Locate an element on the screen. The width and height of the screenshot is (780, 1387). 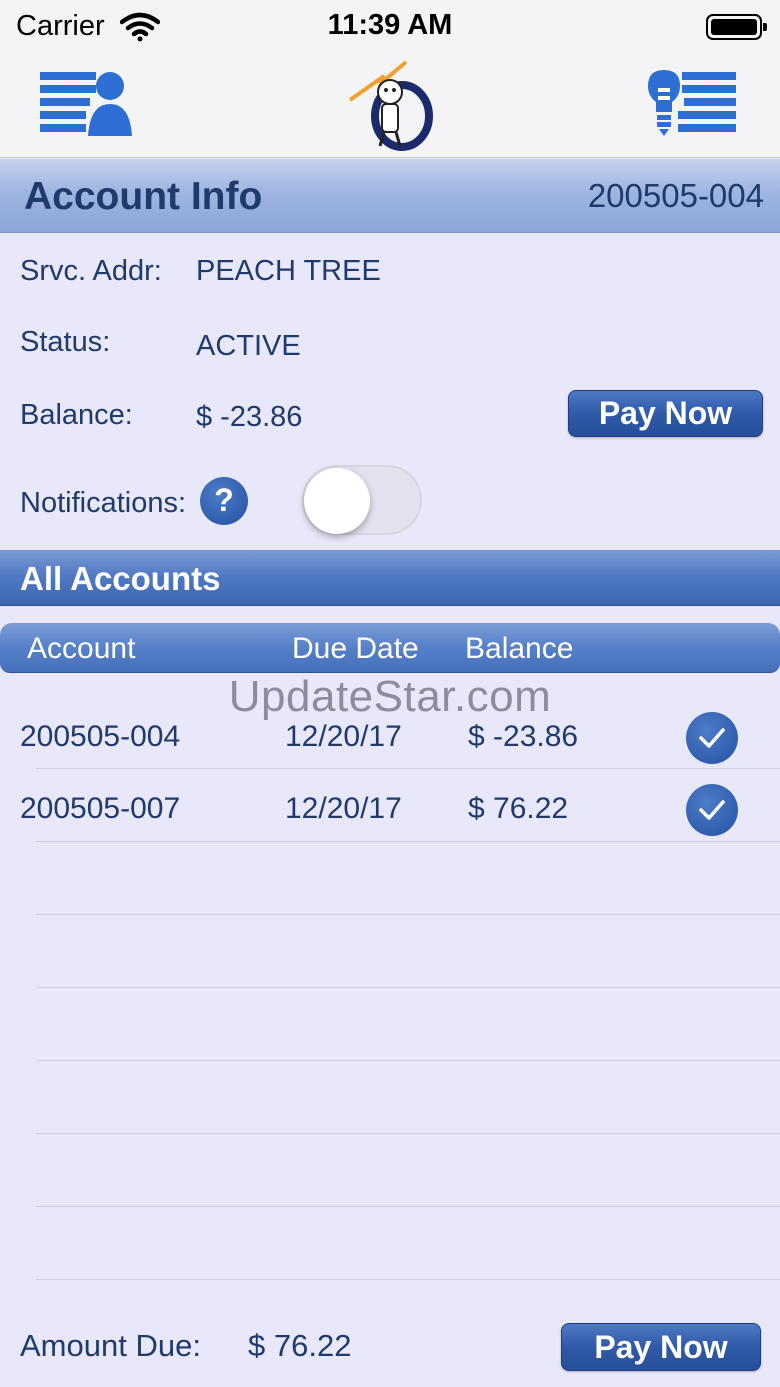
battery-icon is located at coordinates (736, 27).